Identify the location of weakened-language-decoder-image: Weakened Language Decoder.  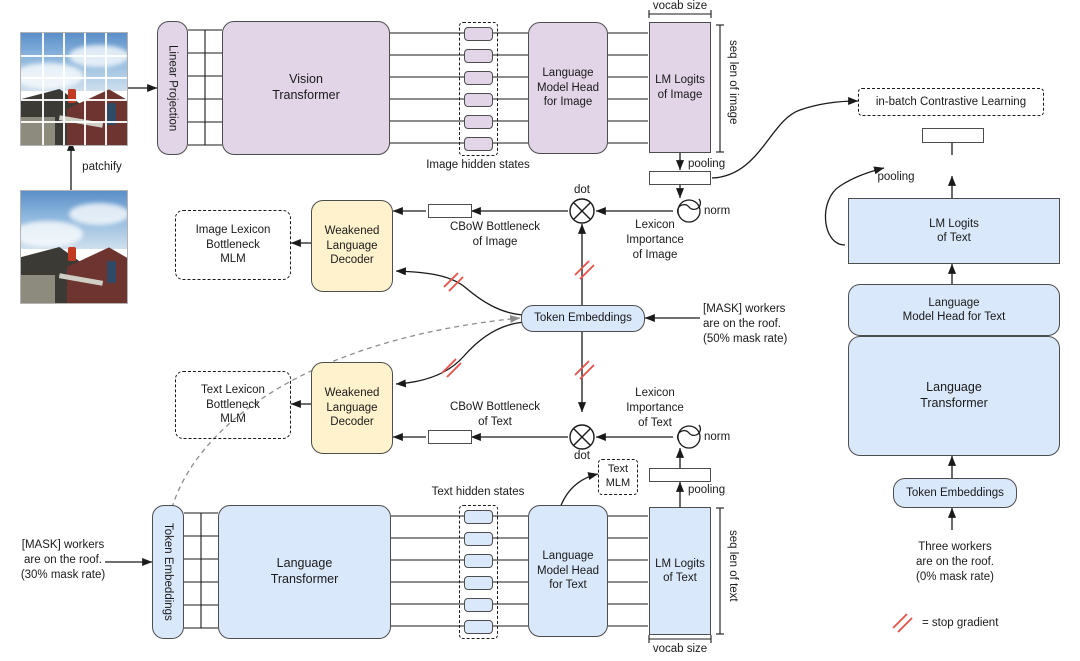
(352, 246).